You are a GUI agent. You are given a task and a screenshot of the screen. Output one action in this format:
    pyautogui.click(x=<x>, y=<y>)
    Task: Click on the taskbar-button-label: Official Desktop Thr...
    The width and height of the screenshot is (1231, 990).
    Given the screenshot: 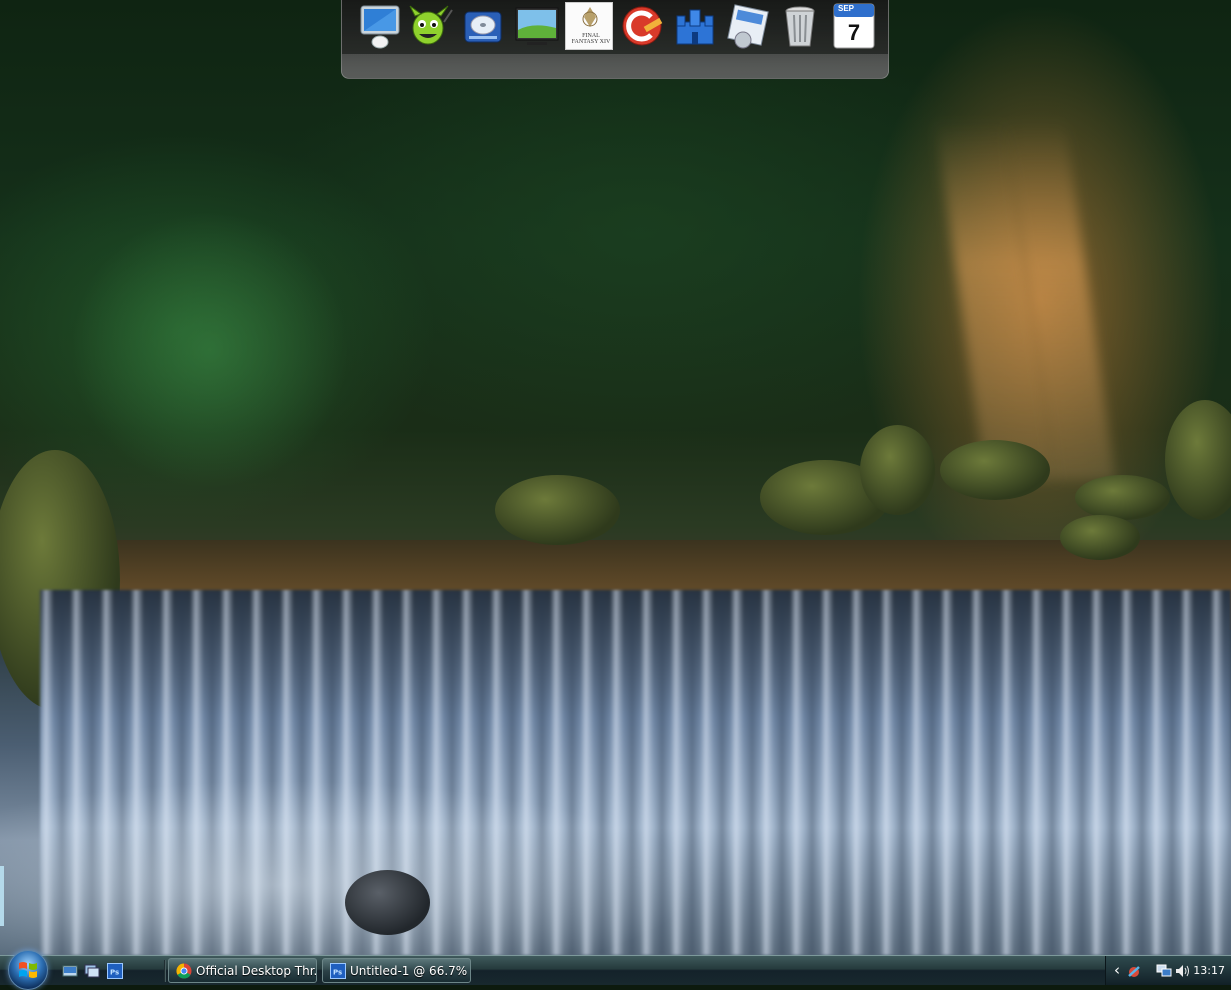 What is the action you would take?
    pyautogui.click(x=256, y=970)
    